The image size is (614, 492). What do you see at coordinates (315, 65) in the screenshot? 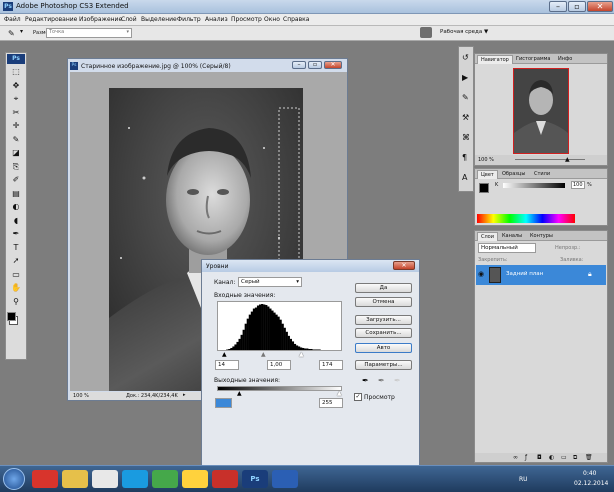
I see `doc-maximize-button: ▫` at bounding box center [315, 65].